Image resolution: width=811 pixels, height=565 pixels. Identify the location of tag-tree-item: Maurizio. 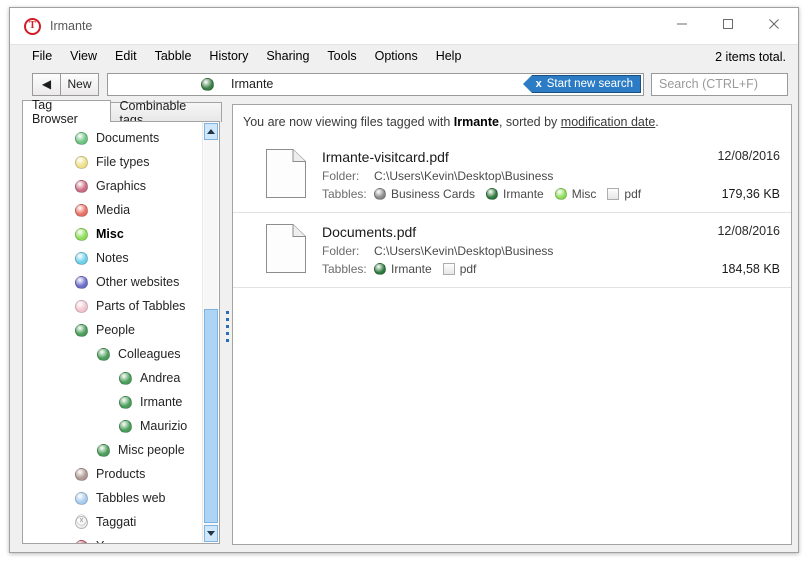
(112, 426).